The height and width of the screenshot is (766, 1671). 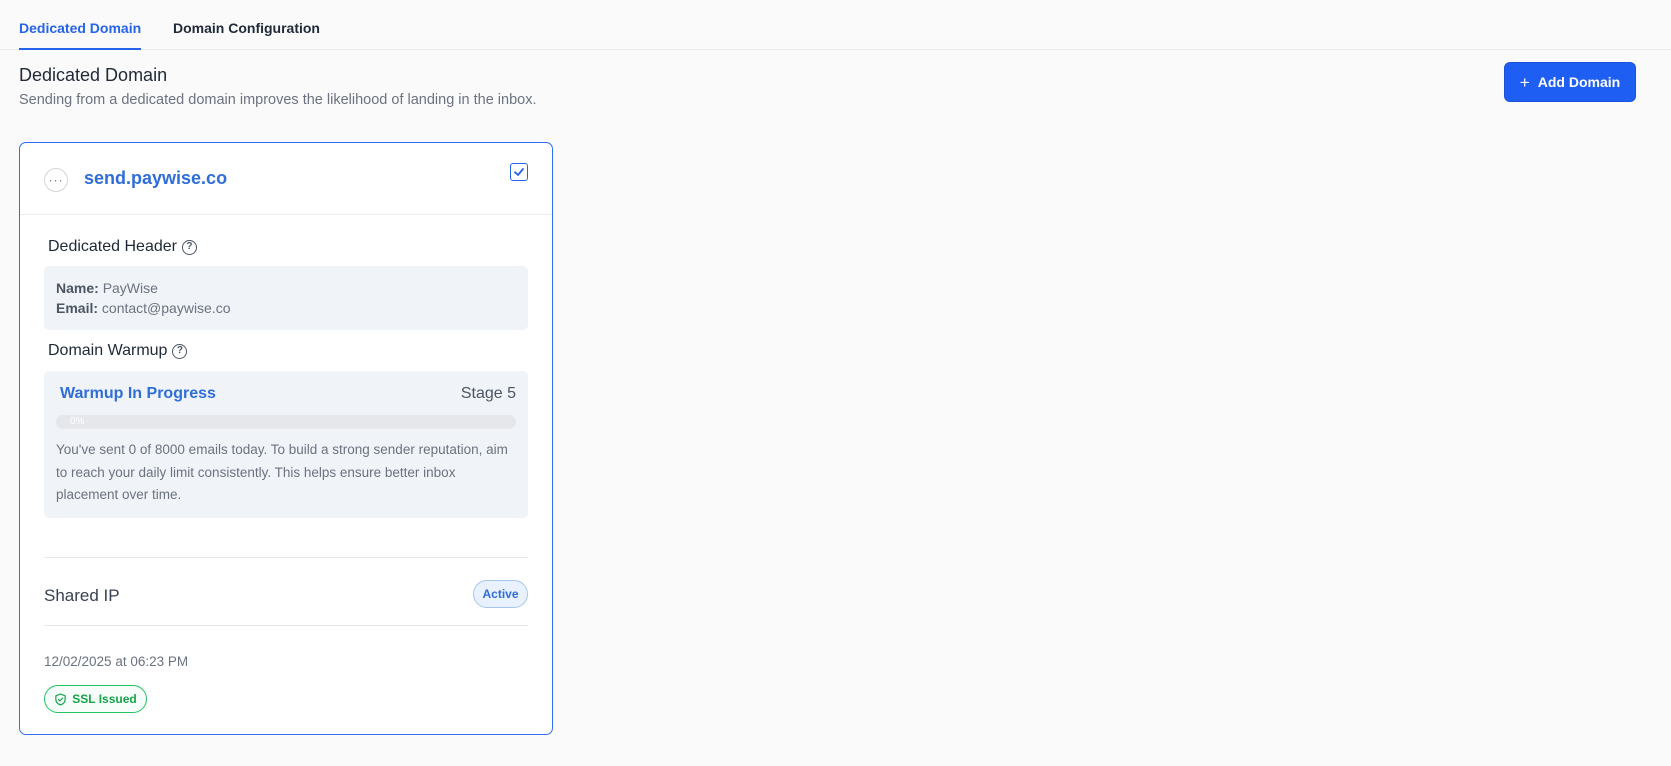 I want to click on checkmark-icon, so click(x=519, y=172).